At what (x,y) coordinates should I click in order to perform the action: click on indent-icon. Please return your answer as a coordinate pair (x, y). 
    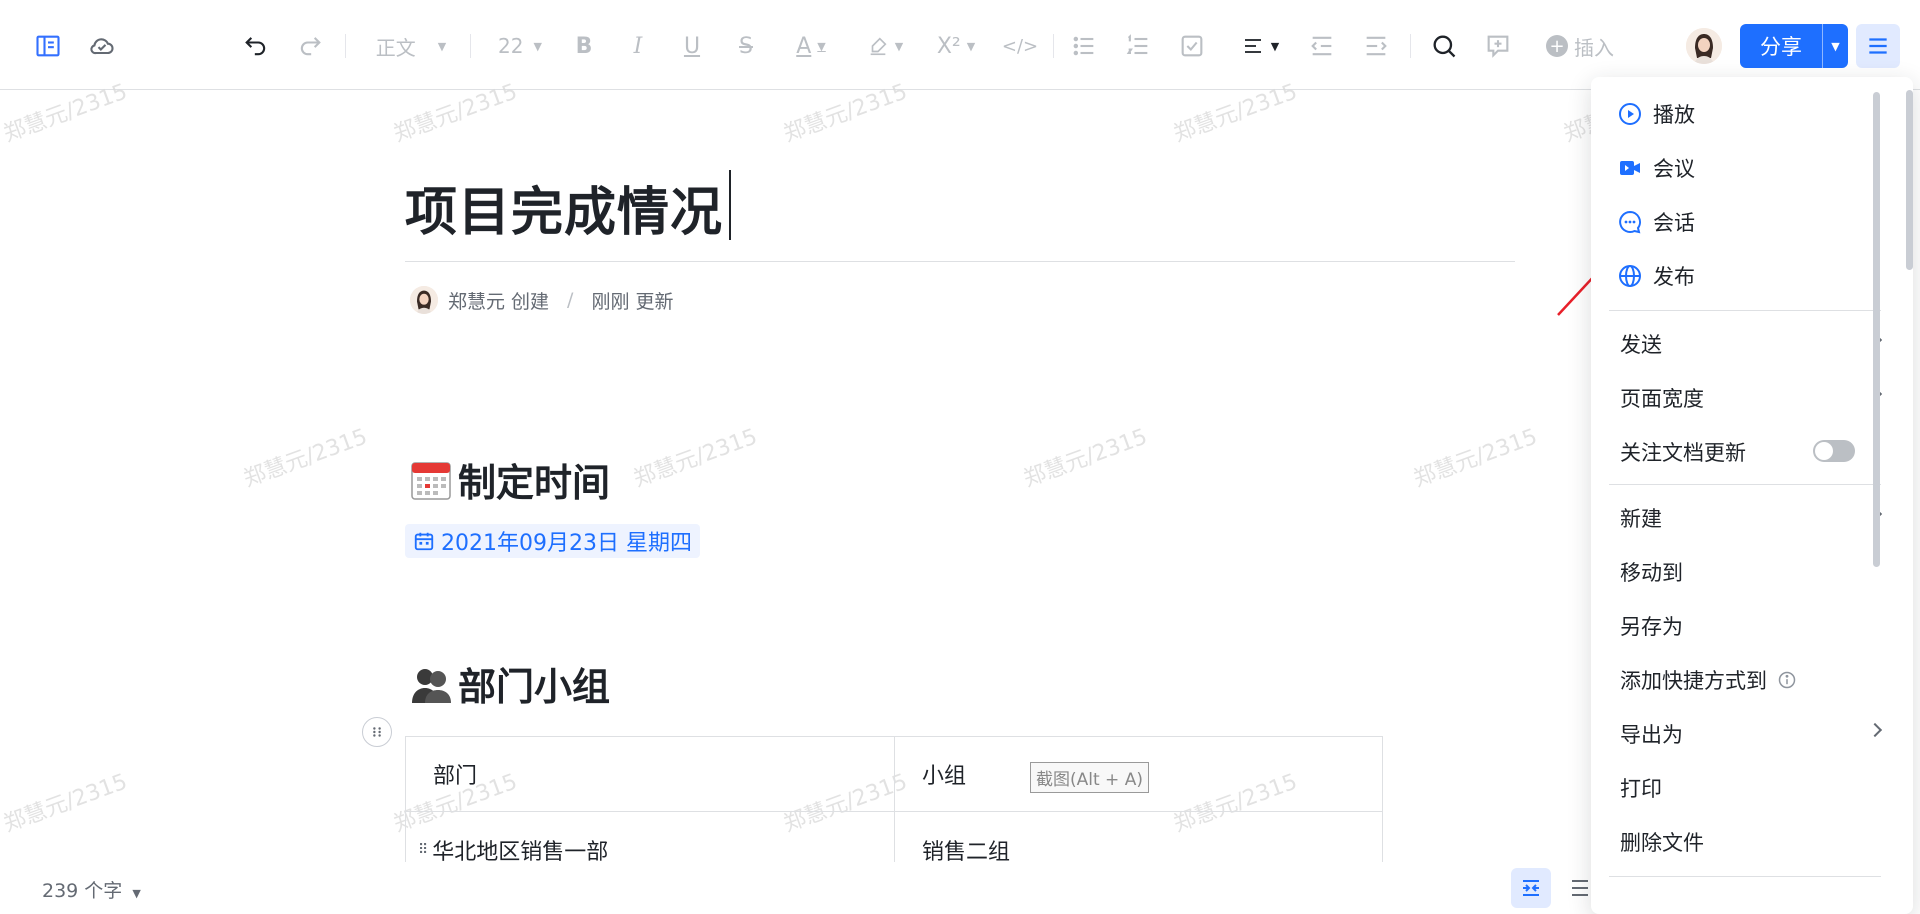
    Looking at the image, I should click on (1376, 46).